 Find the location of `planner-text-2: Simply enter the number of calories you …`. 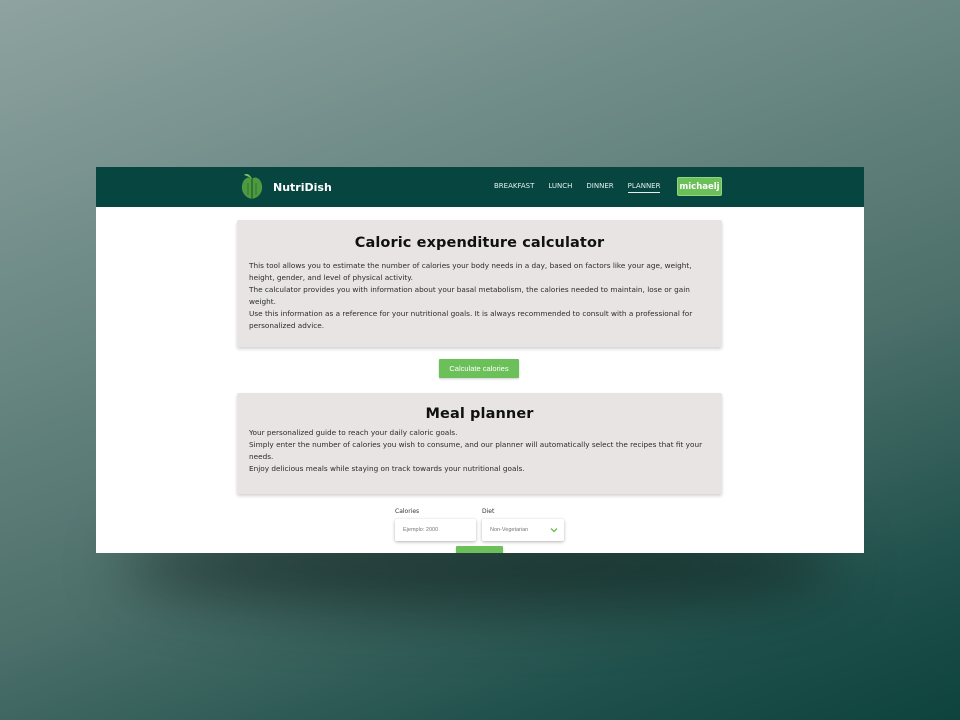

planner-text-2: Simply enter the number of calories you … is located at coordinates (476, 450).